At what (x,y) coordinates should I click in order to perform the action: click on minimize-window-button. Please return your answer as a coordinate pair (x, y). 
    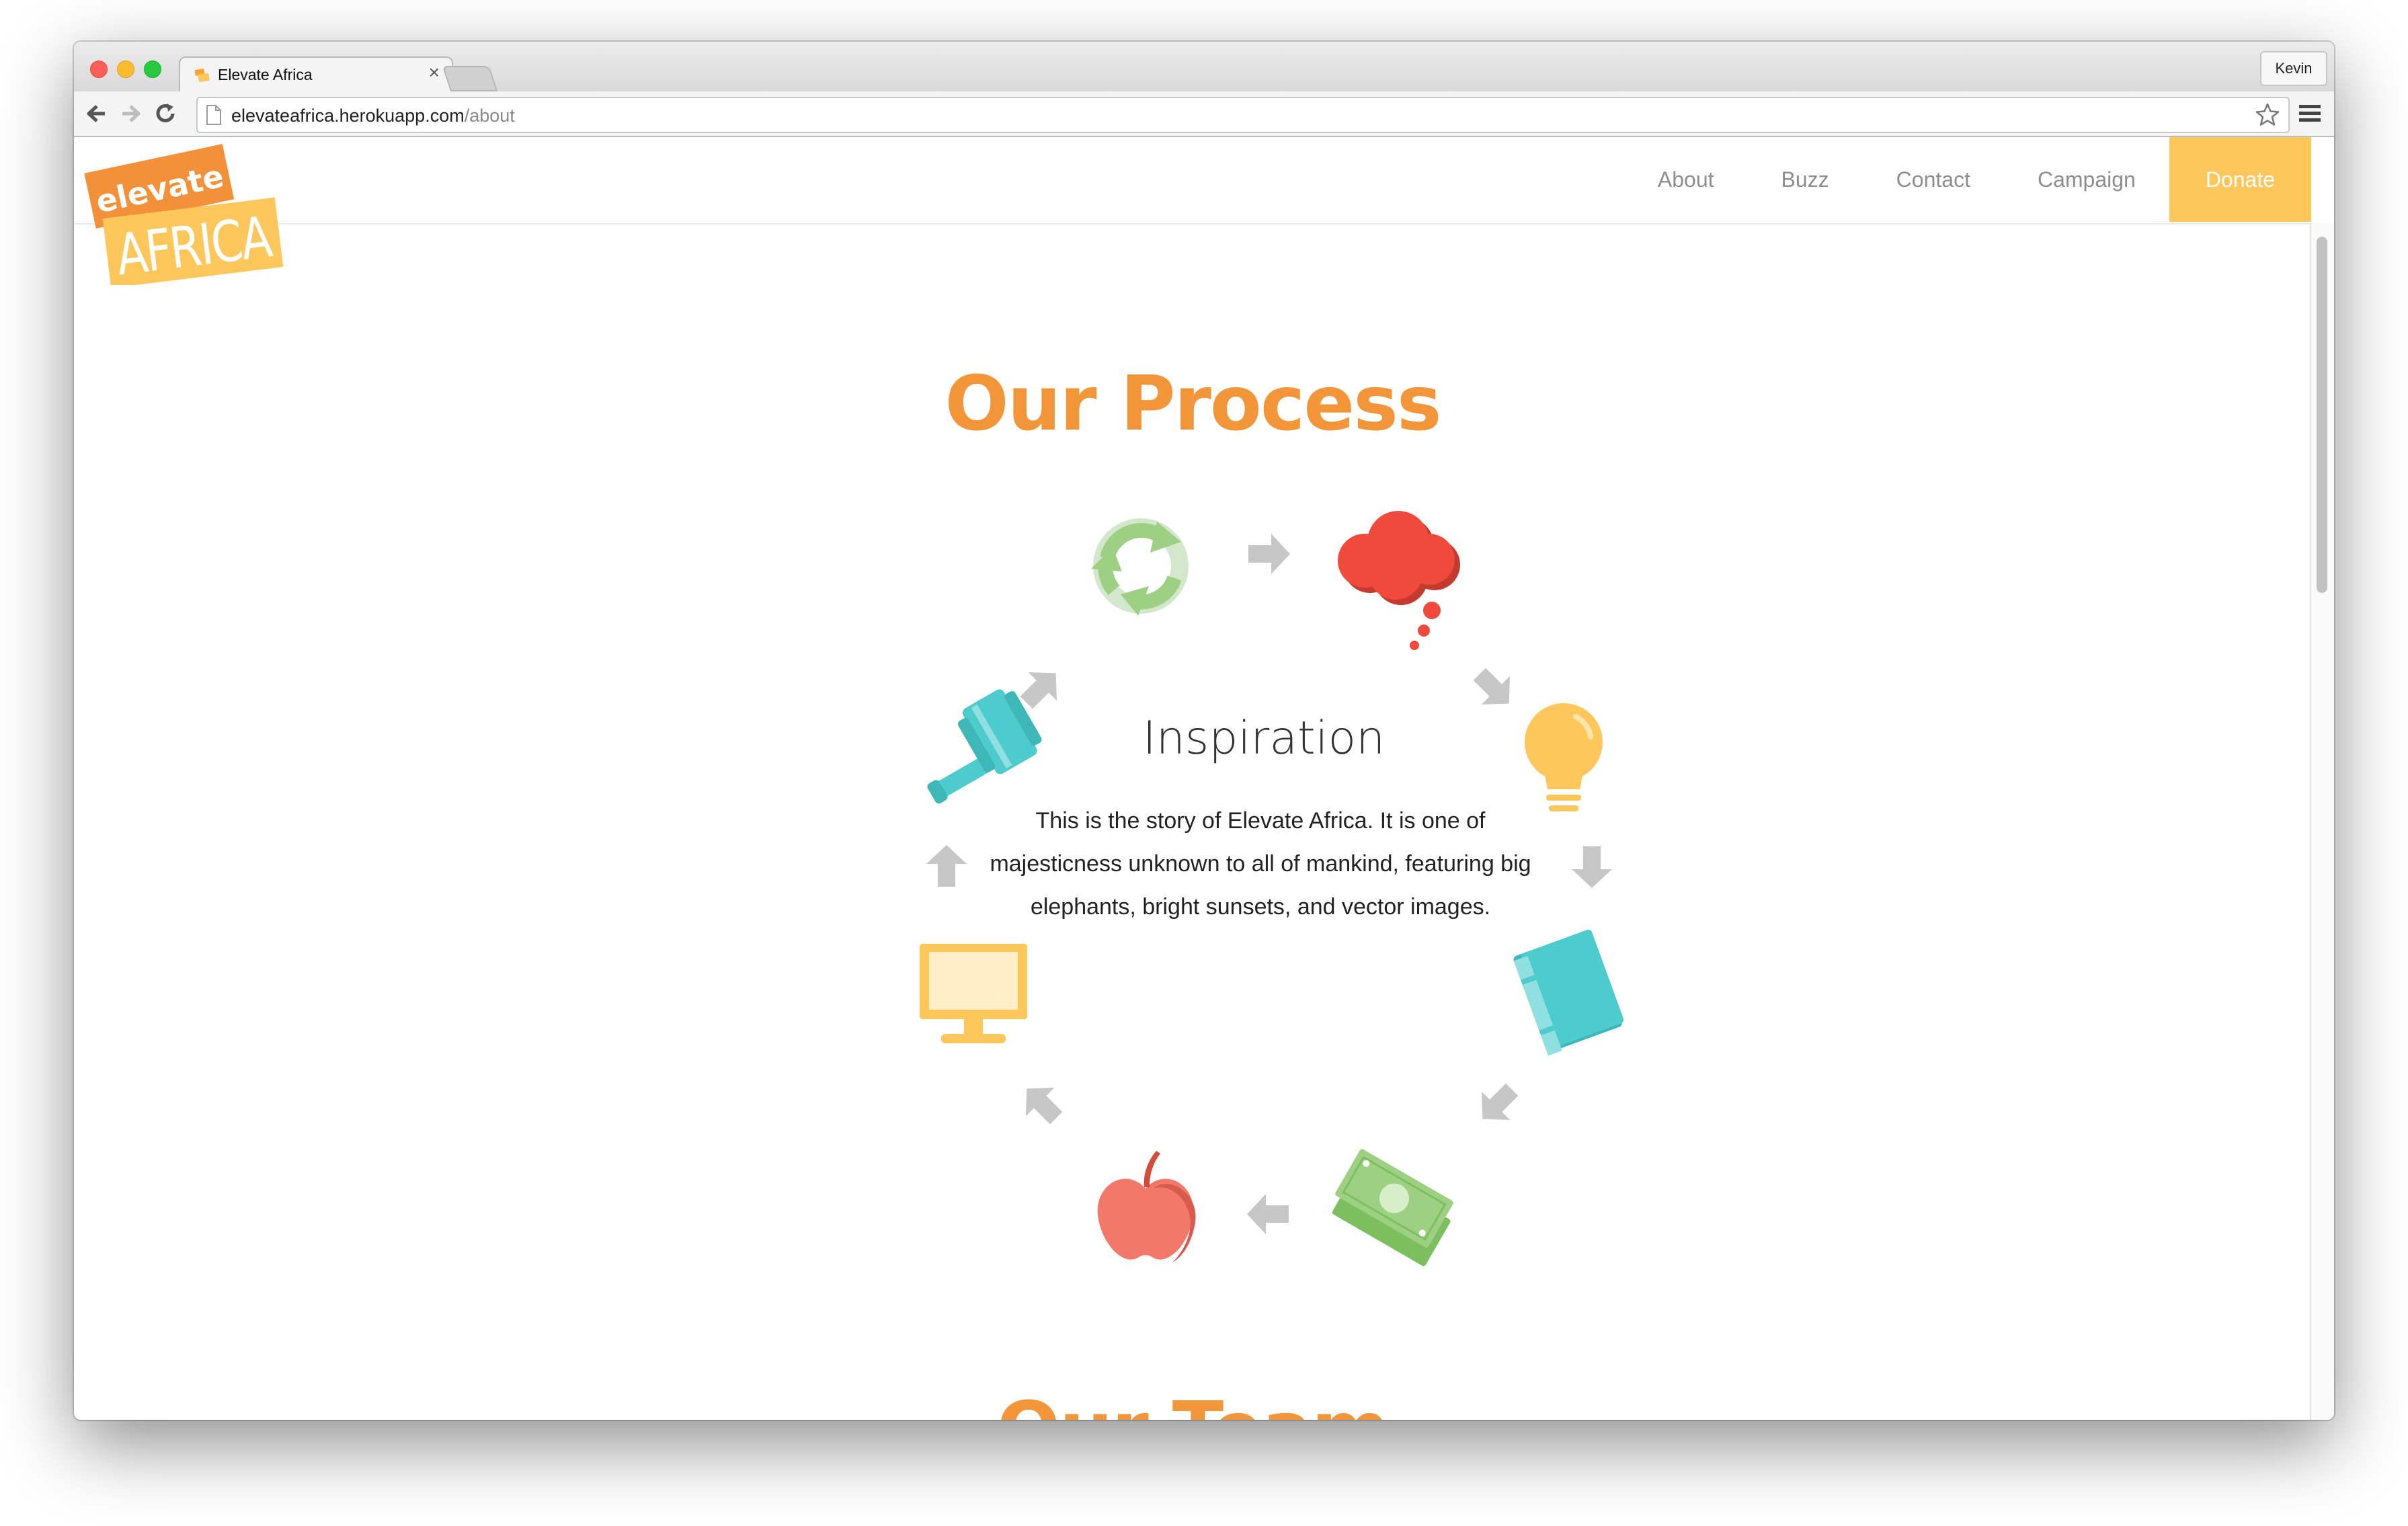
    Looking at the image, I should click on (125, 69).